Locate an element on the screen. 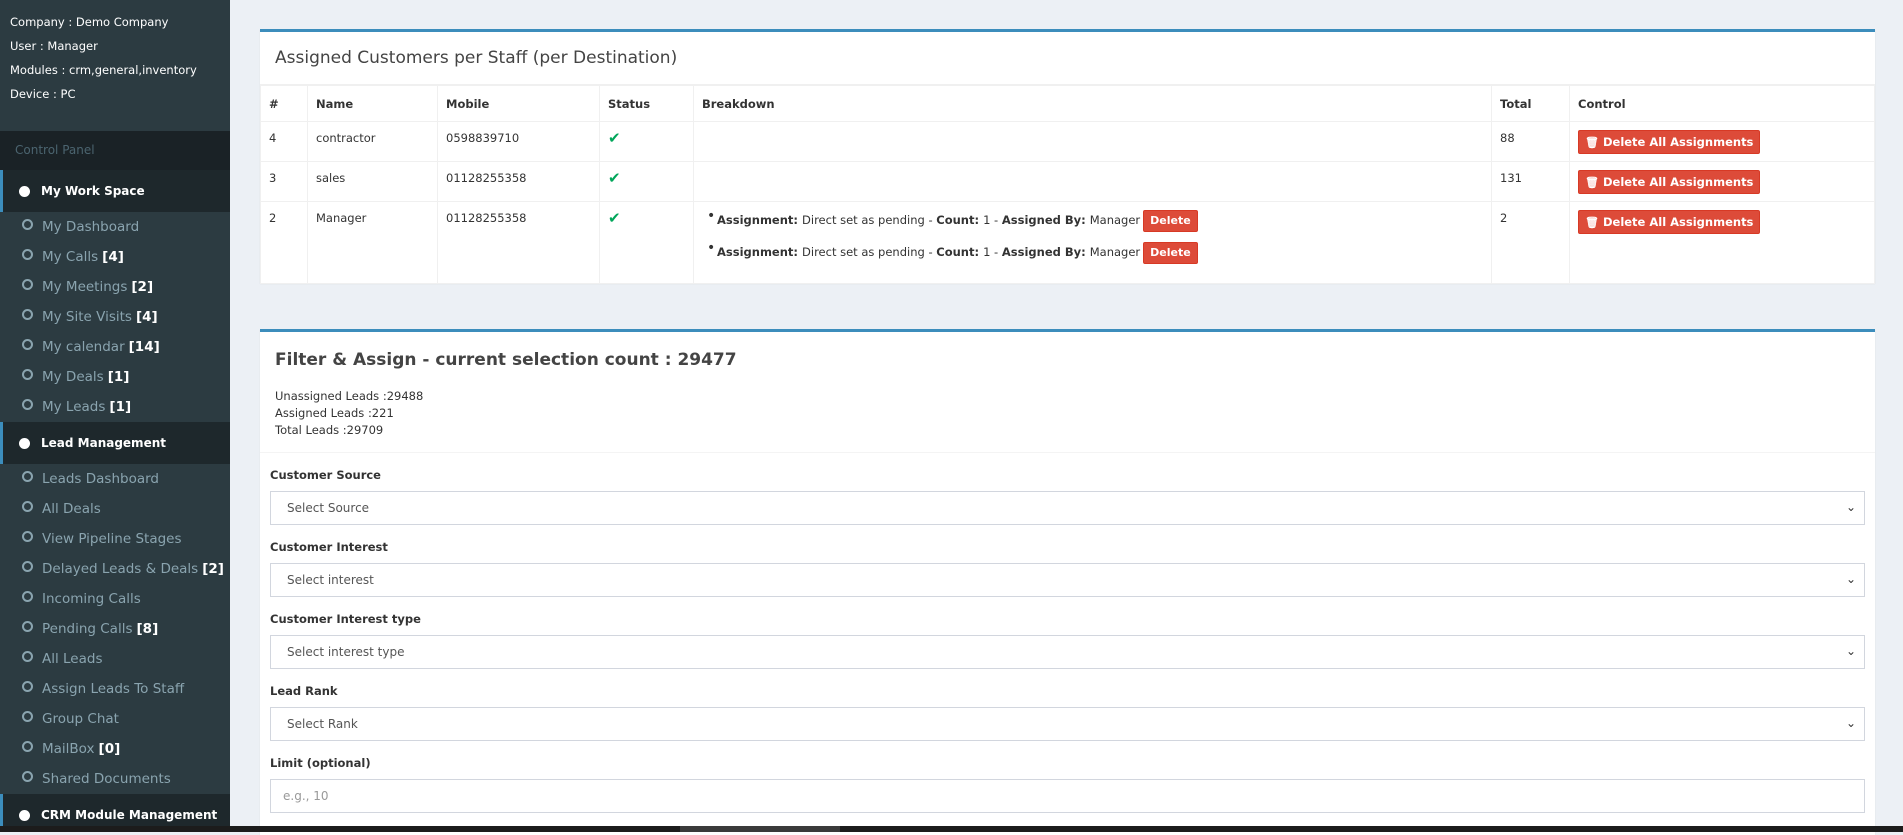 This screenshot has height=835, width=1903. sidebar-item-pending-calls: Pending Calls [8] is located at coordinates (115, 629).